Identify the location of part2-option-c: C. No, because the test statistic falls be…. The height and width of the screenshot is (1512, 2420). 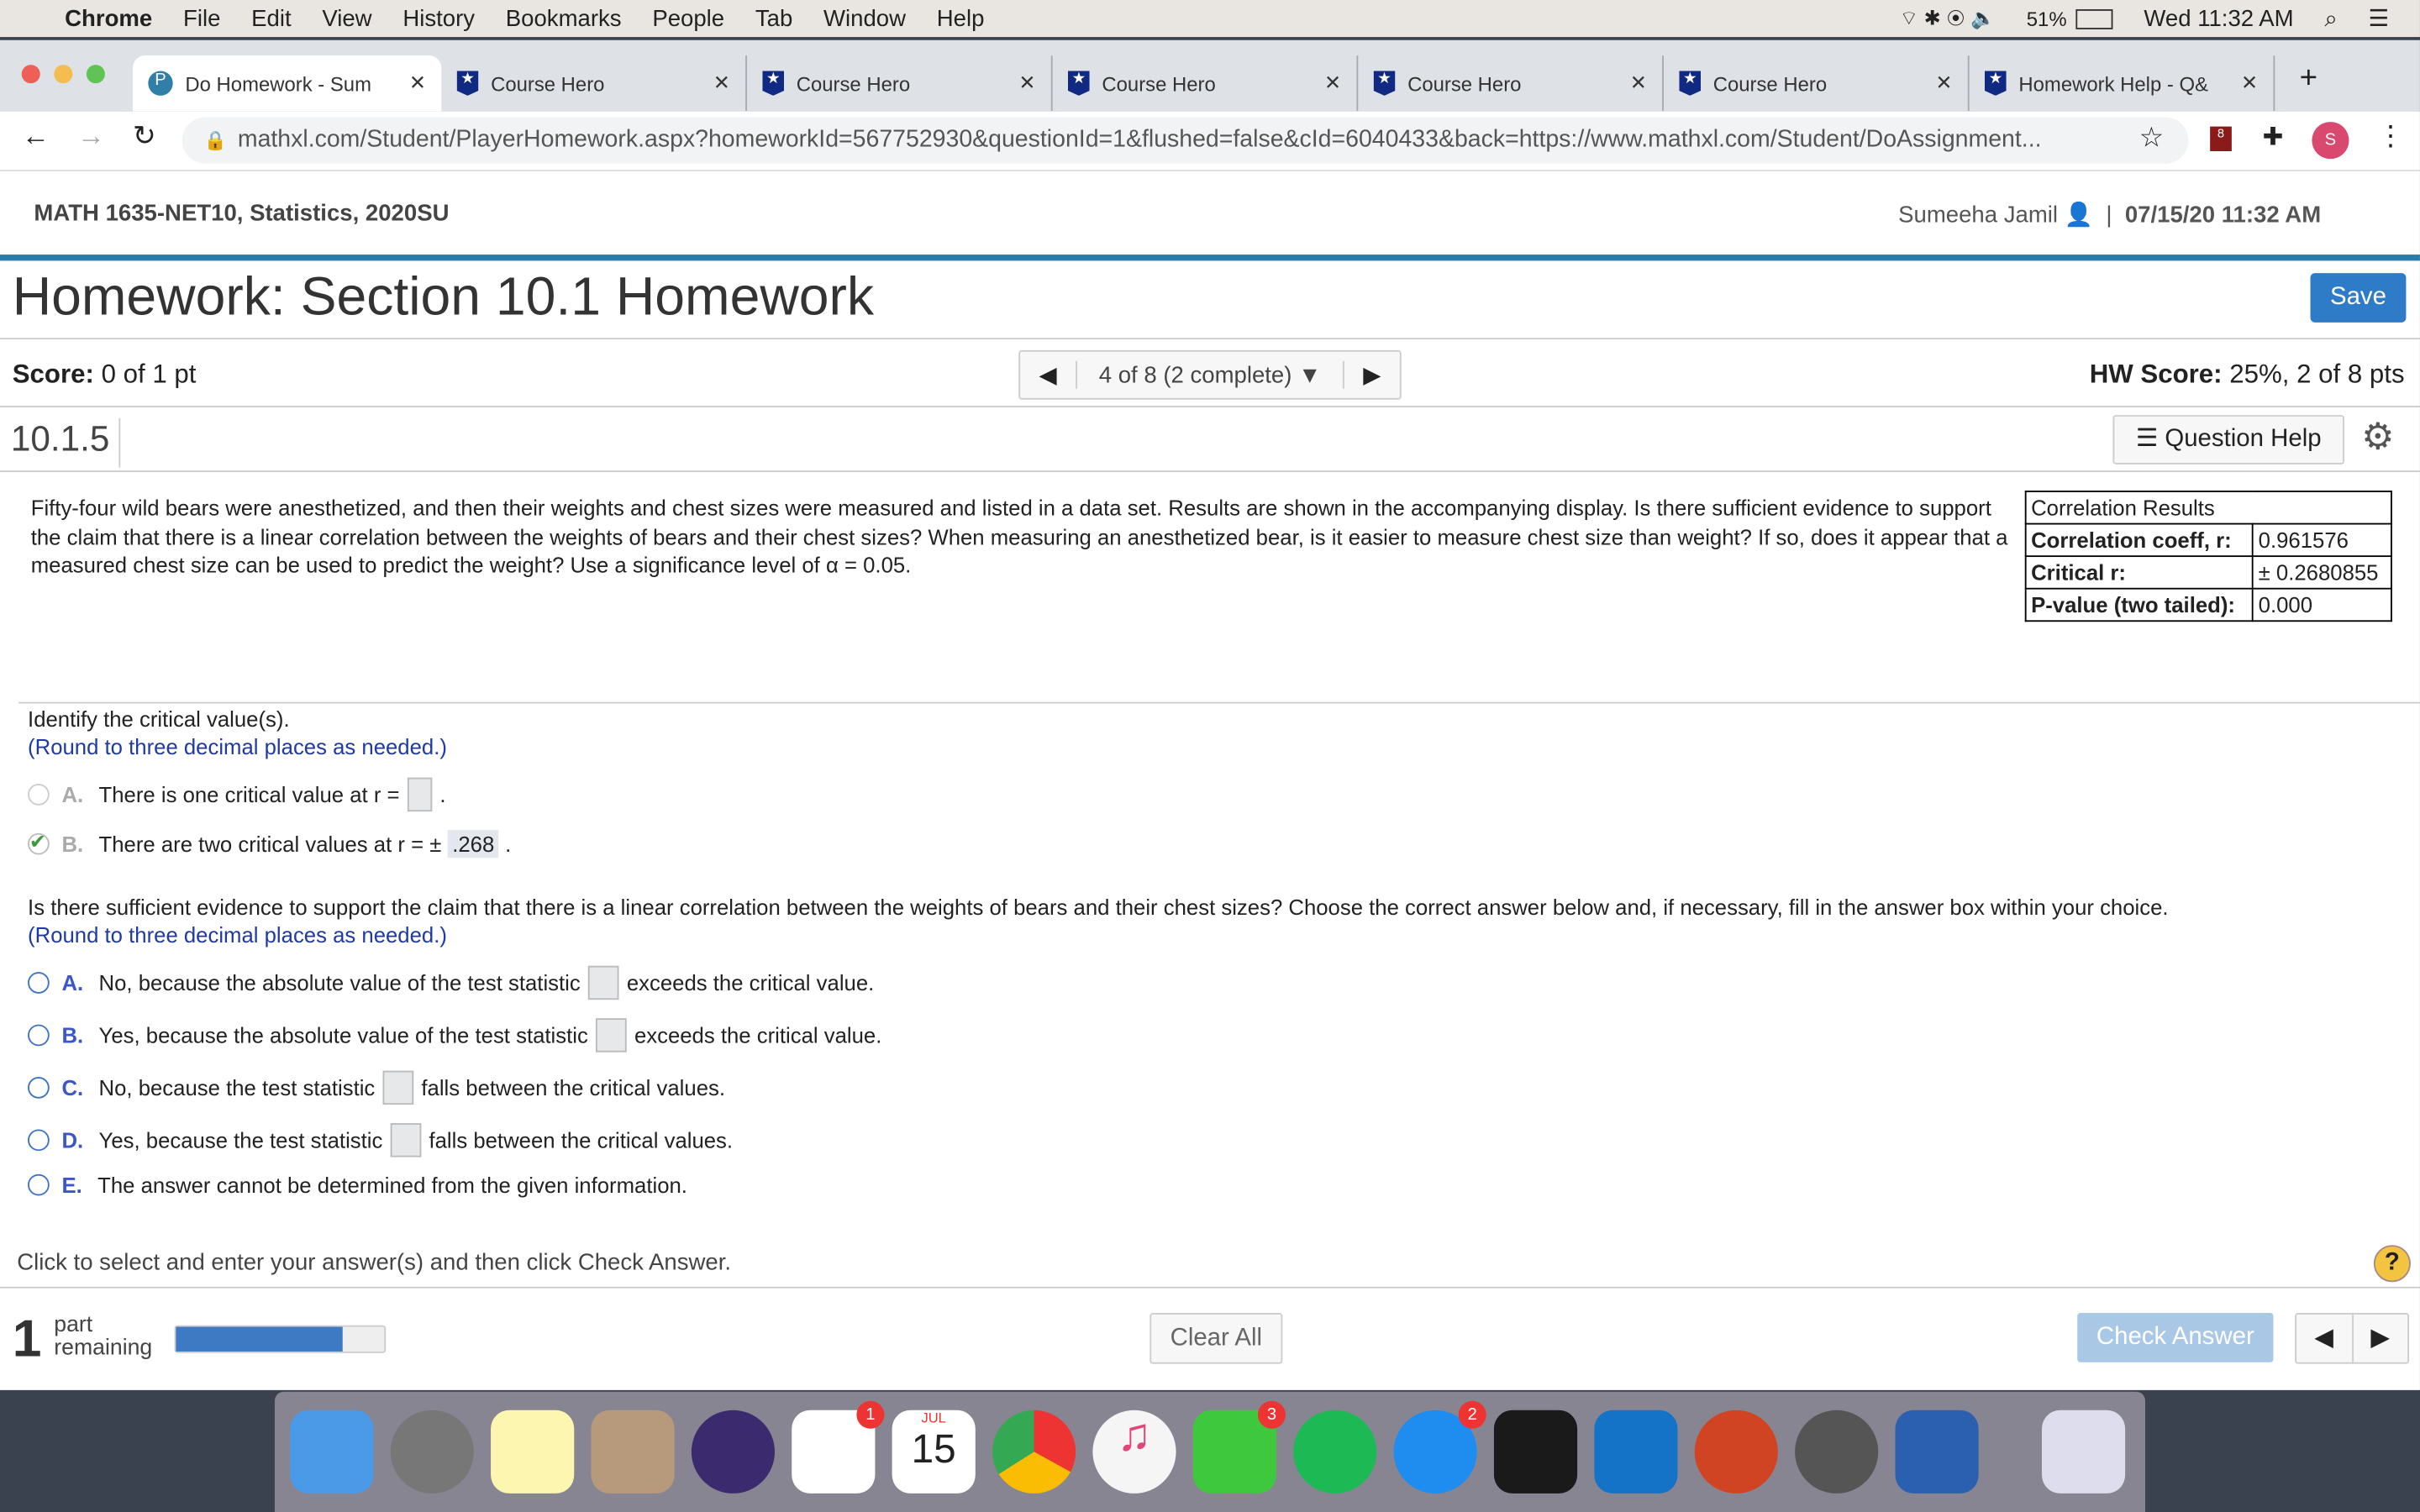
(376, 1087).